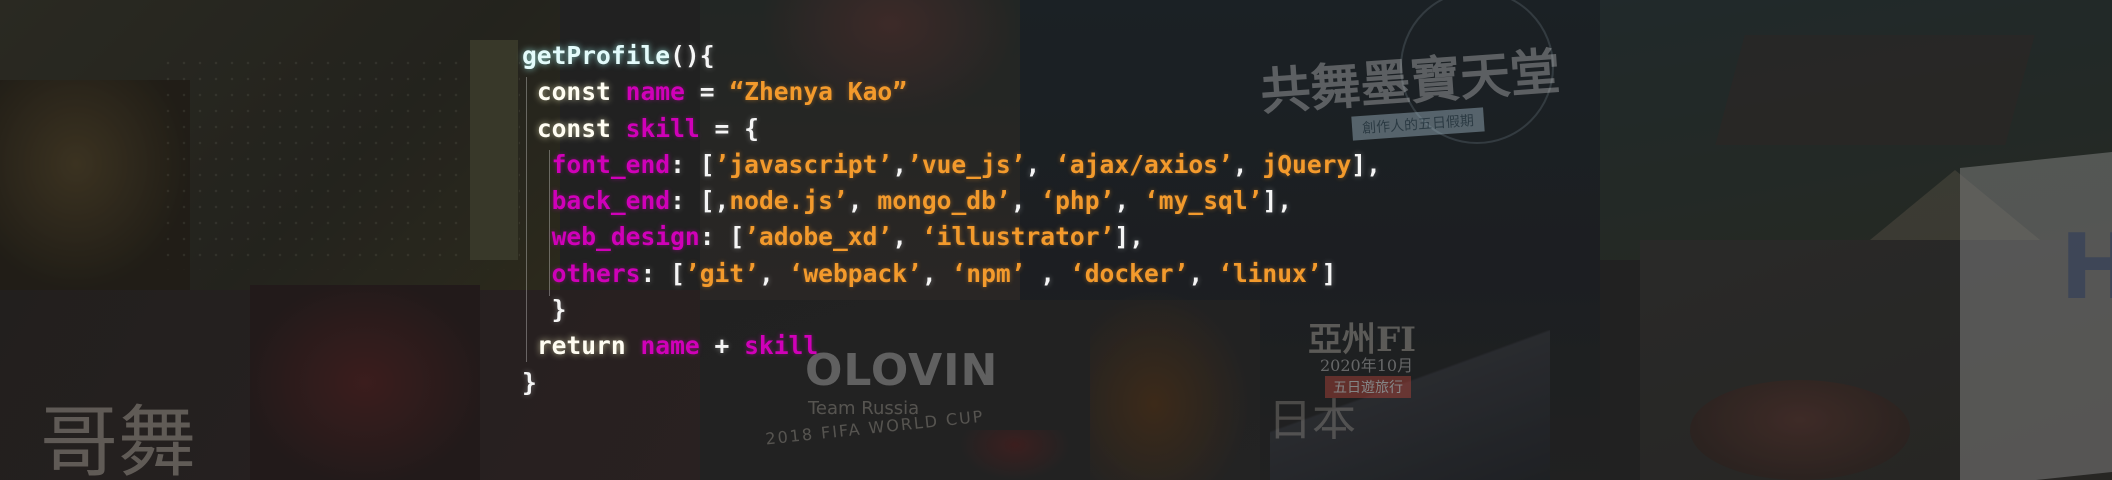 This screenshot has height=480, width=2112. What do you see at coordinates (596, 273) in the screenshot?
I see `property-name: others` at bounding box center [596, 273].